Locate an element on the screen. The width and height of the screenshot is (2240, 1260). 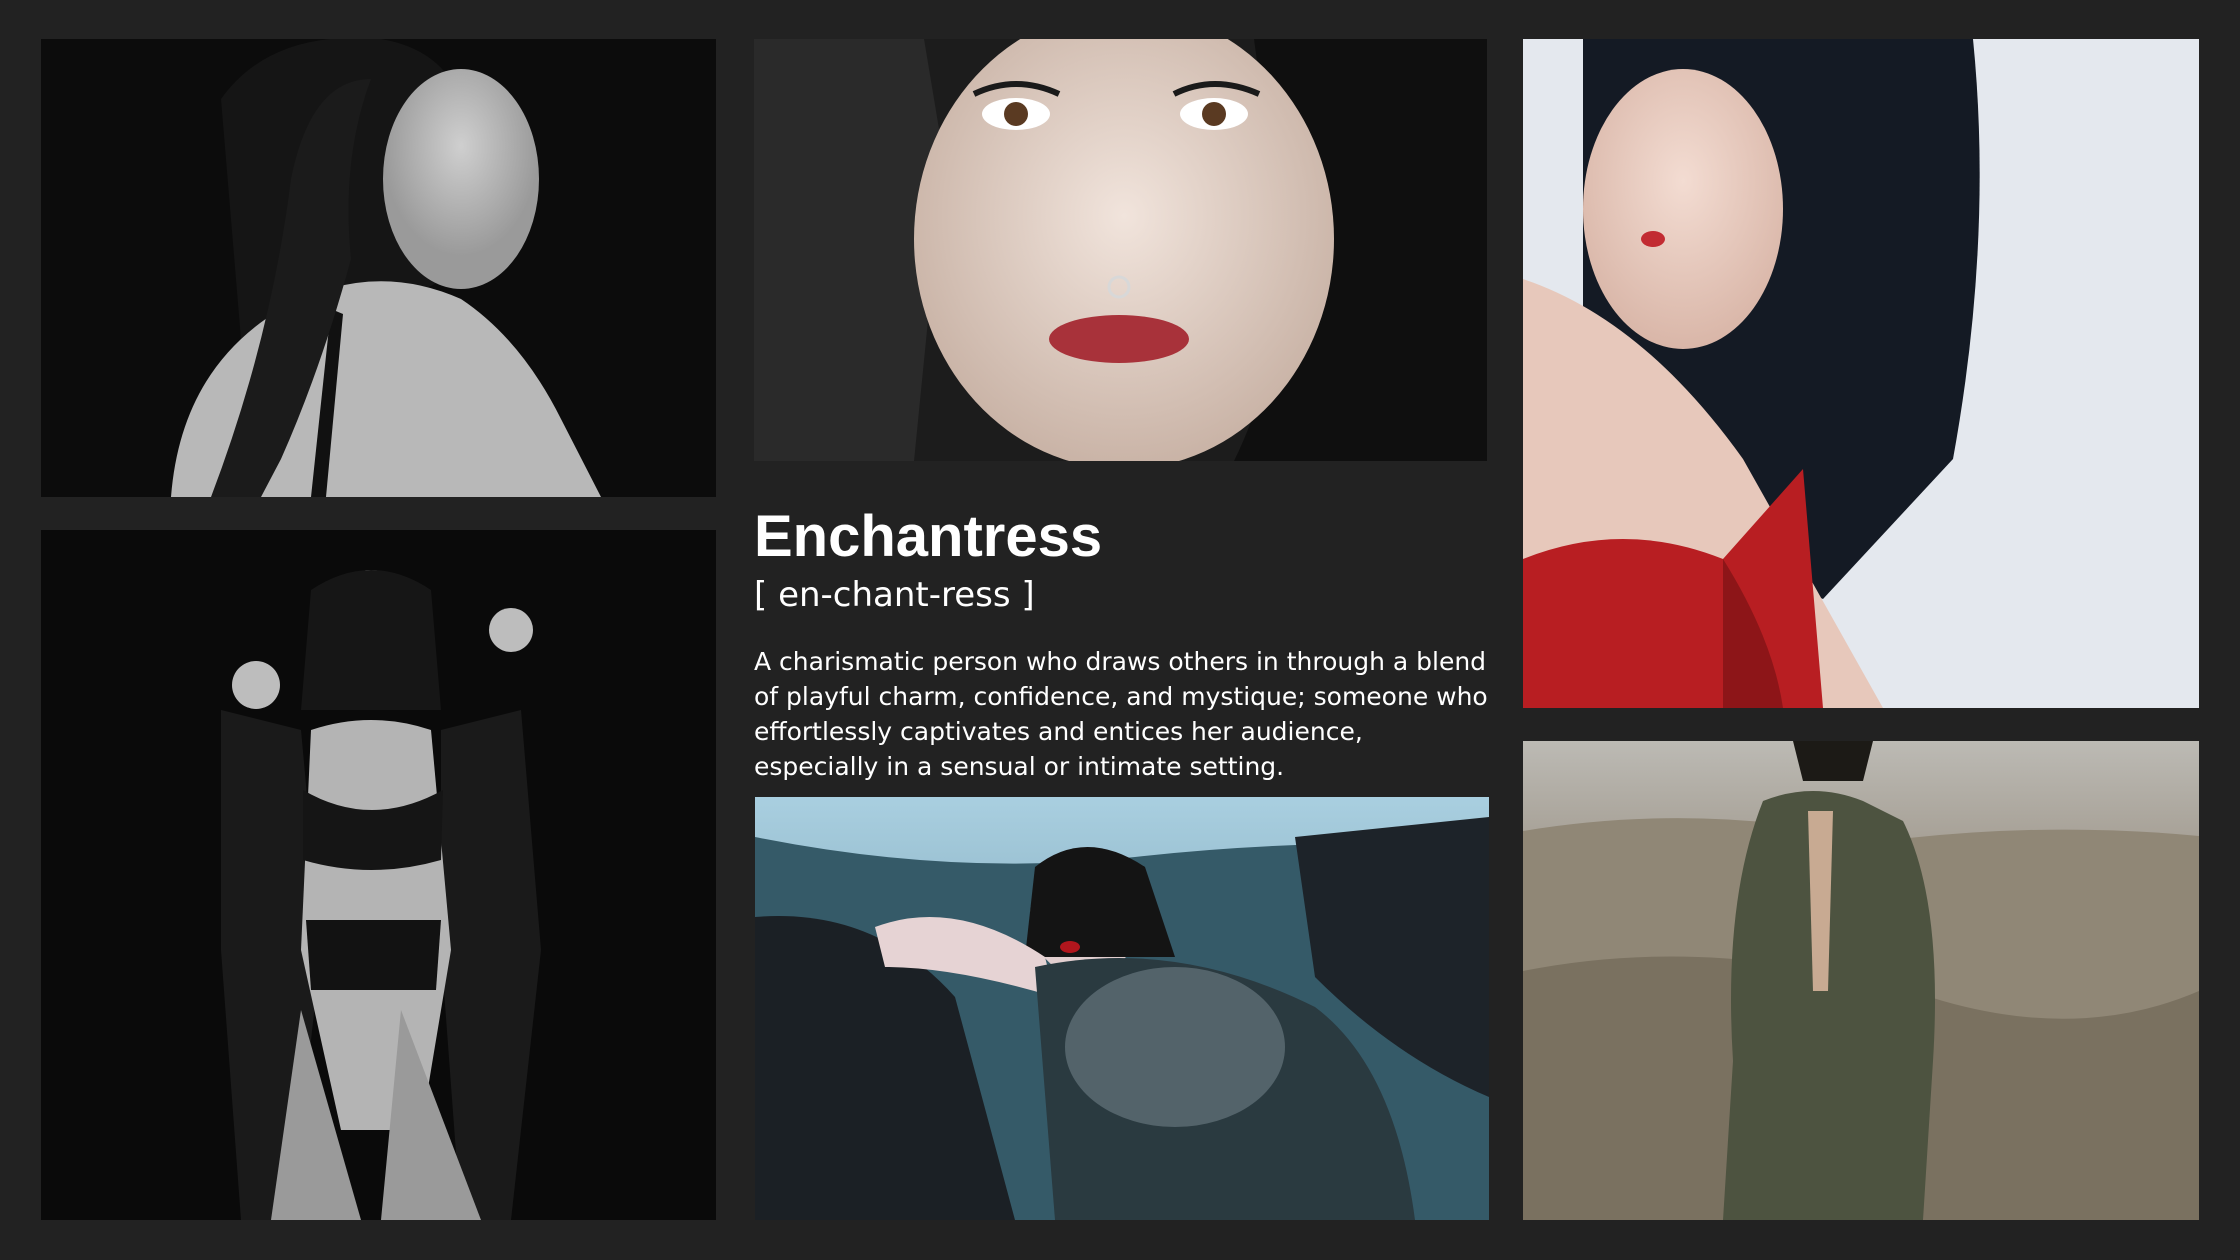
definition-pronunciation: [ en-chant-ress ] is located at coordinates (894, 595).